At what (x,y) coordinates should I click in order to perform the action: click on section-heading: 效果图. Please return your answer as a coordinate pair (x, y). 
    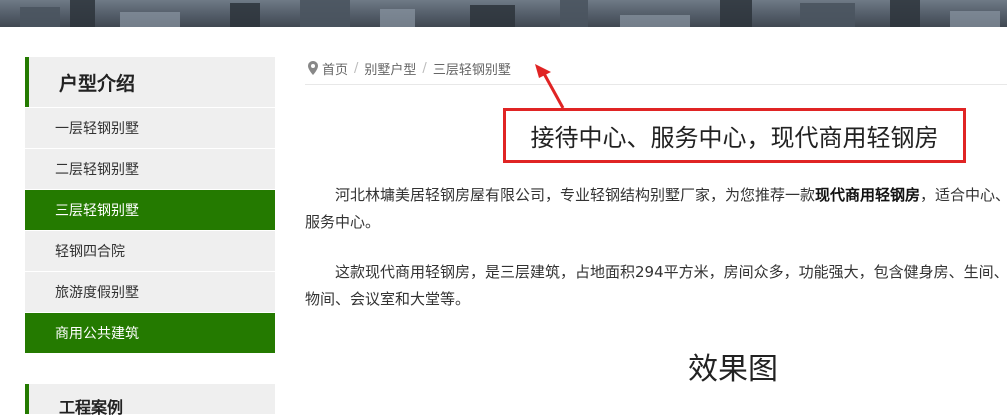
    Looking at the image, I should click on (733, 369).